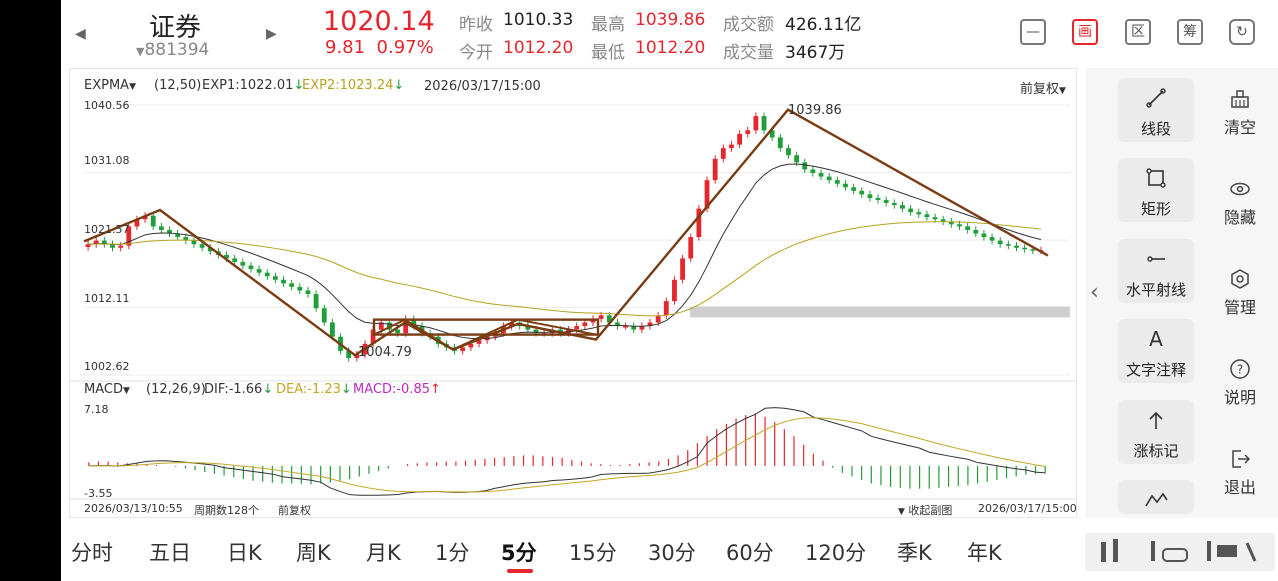 This screenshot has height=581, width=1278. Describe the element at coordinates (1240, 293) in the screenshot. I see `manage-action: 管理` at that location.